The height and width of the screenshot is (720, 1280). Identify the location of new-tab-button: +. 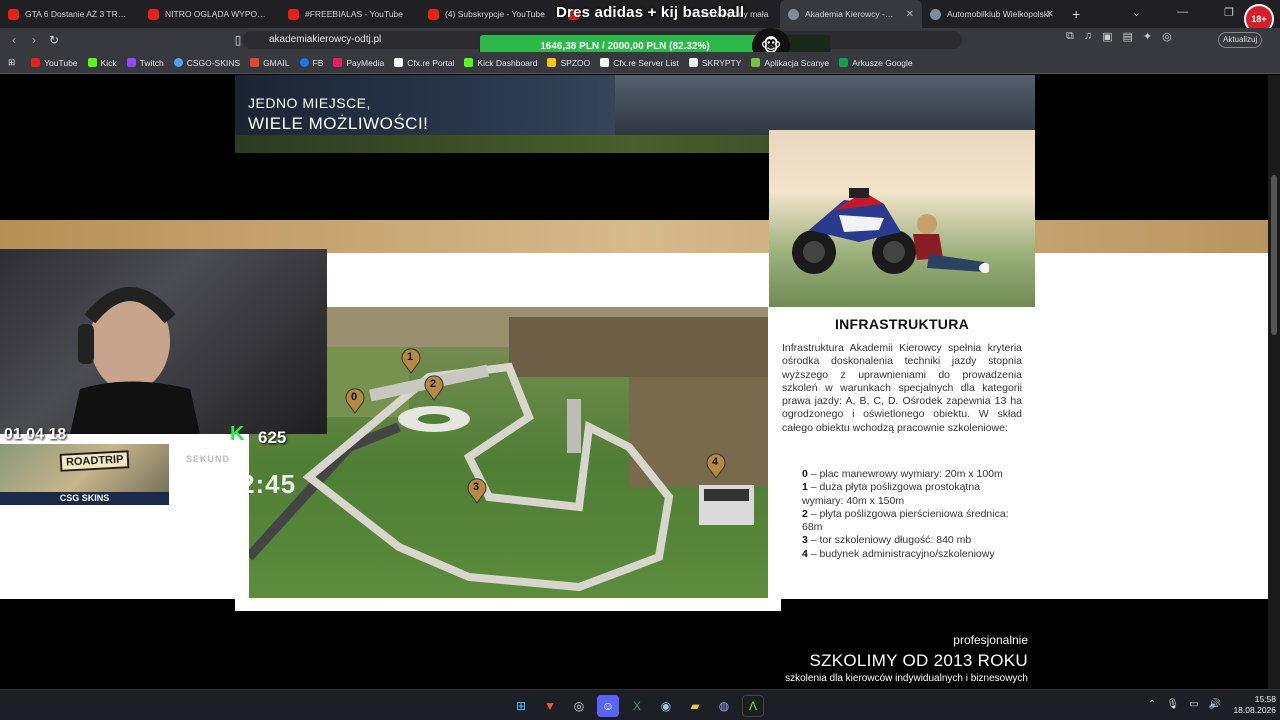
(1076, 14).